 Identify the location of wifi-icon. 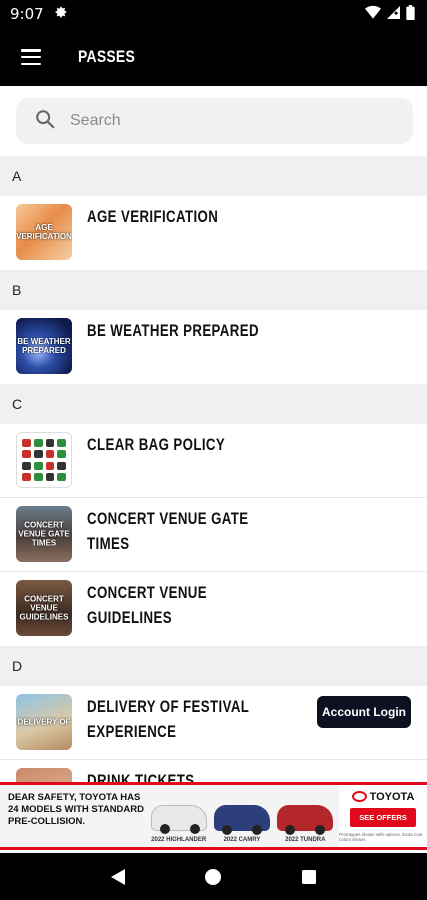
(373, 14).